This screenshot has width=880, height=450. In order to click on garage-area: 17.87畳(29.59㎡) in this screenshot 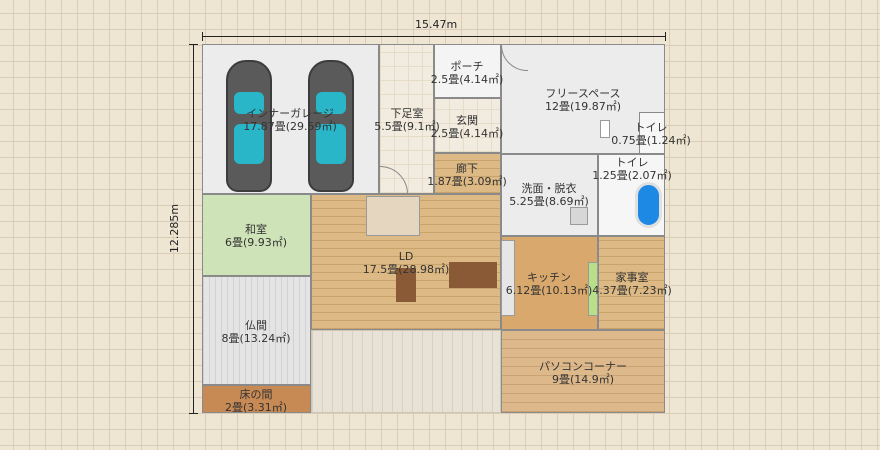, I will do `click(290, 126)`.